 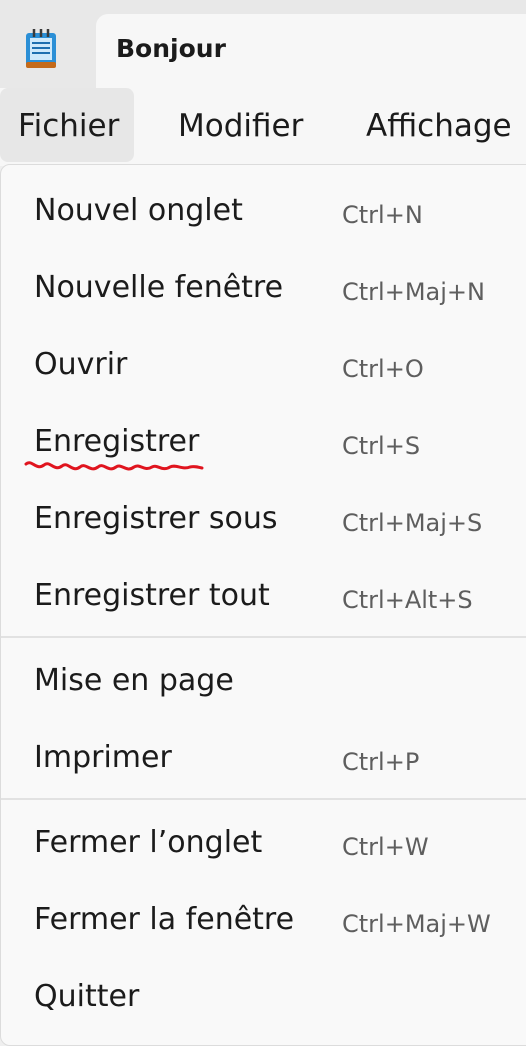 What do you see at coordinates (152, 595) in the screenshot?
I see `menu-item-label: Enregistrer tout` at bounding box center [152, 595].